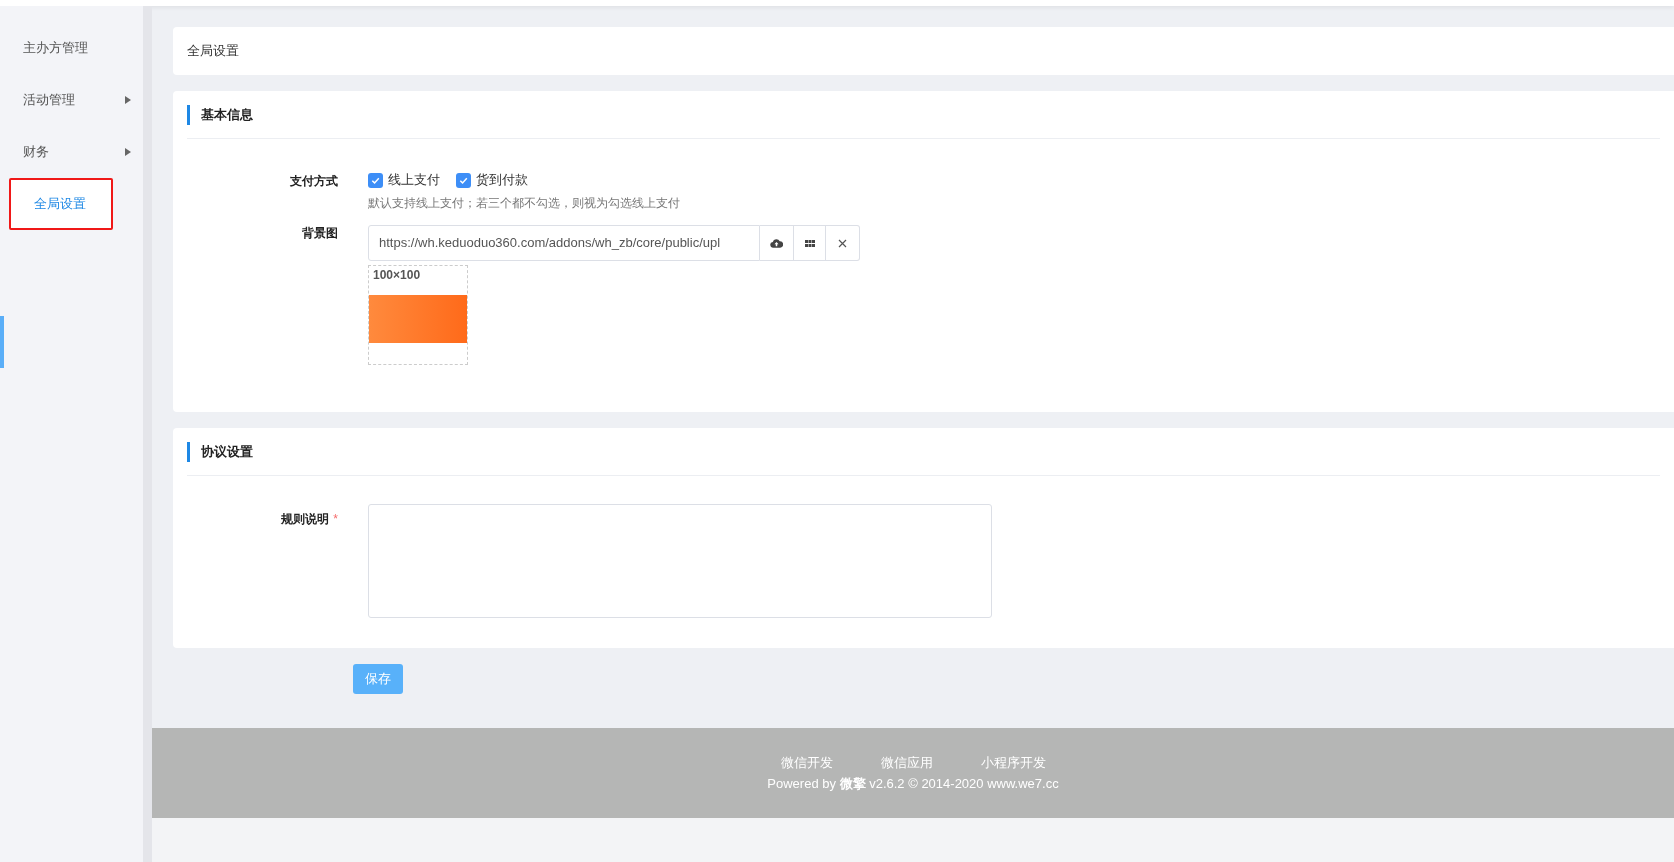 This screenshot has width=1674, height=862. What do you see at coordinates (2, 342) in the screenshot?
I see `scroll-indicator` at bounding box center [2, 342].